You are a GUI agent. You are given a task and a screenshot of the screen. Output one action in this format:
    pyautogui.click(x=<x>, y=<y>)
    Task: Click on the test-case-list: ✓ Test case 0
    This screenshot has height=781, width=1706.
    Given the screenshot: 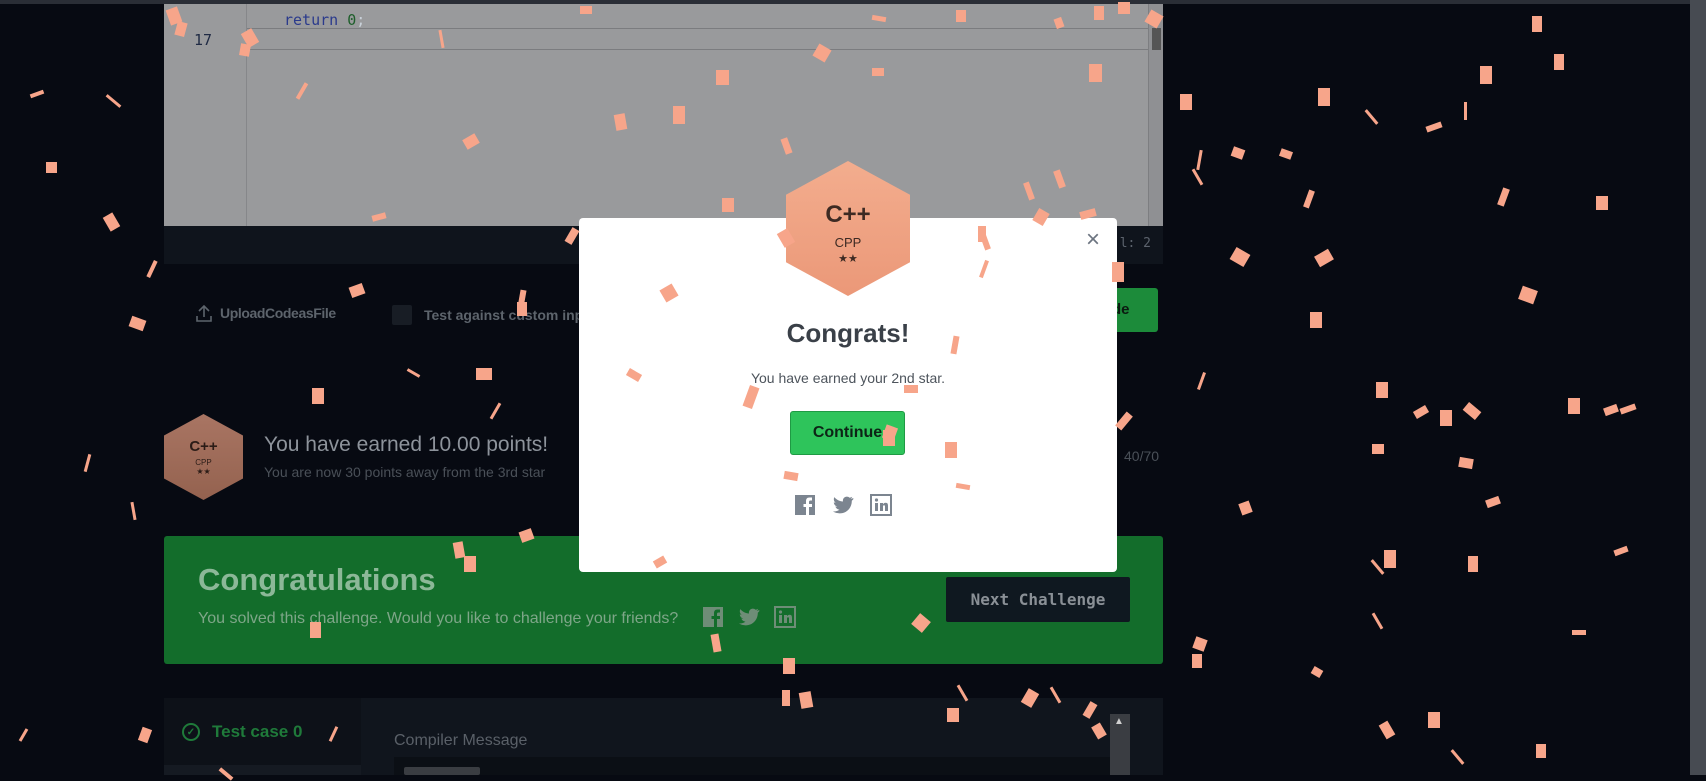 What is the action you would take?
    pyautogui.click(x=262, y=736)
    